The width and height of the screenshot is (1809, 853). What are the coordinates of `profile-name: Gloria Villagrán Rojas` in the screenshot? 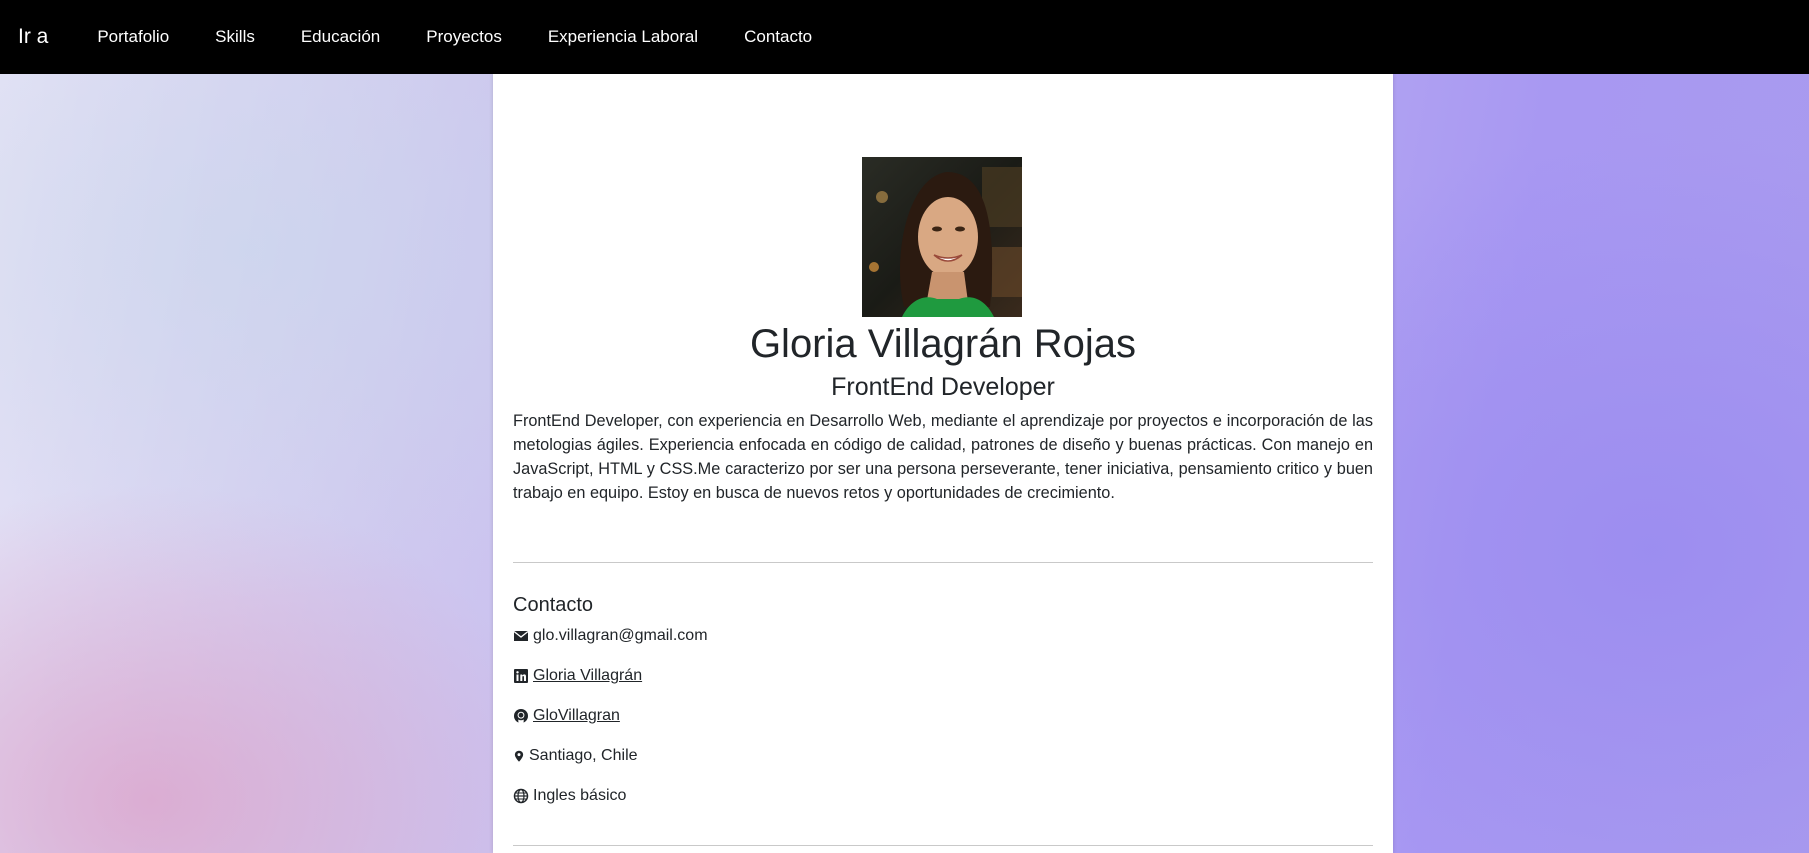 It's located at (943, 344).